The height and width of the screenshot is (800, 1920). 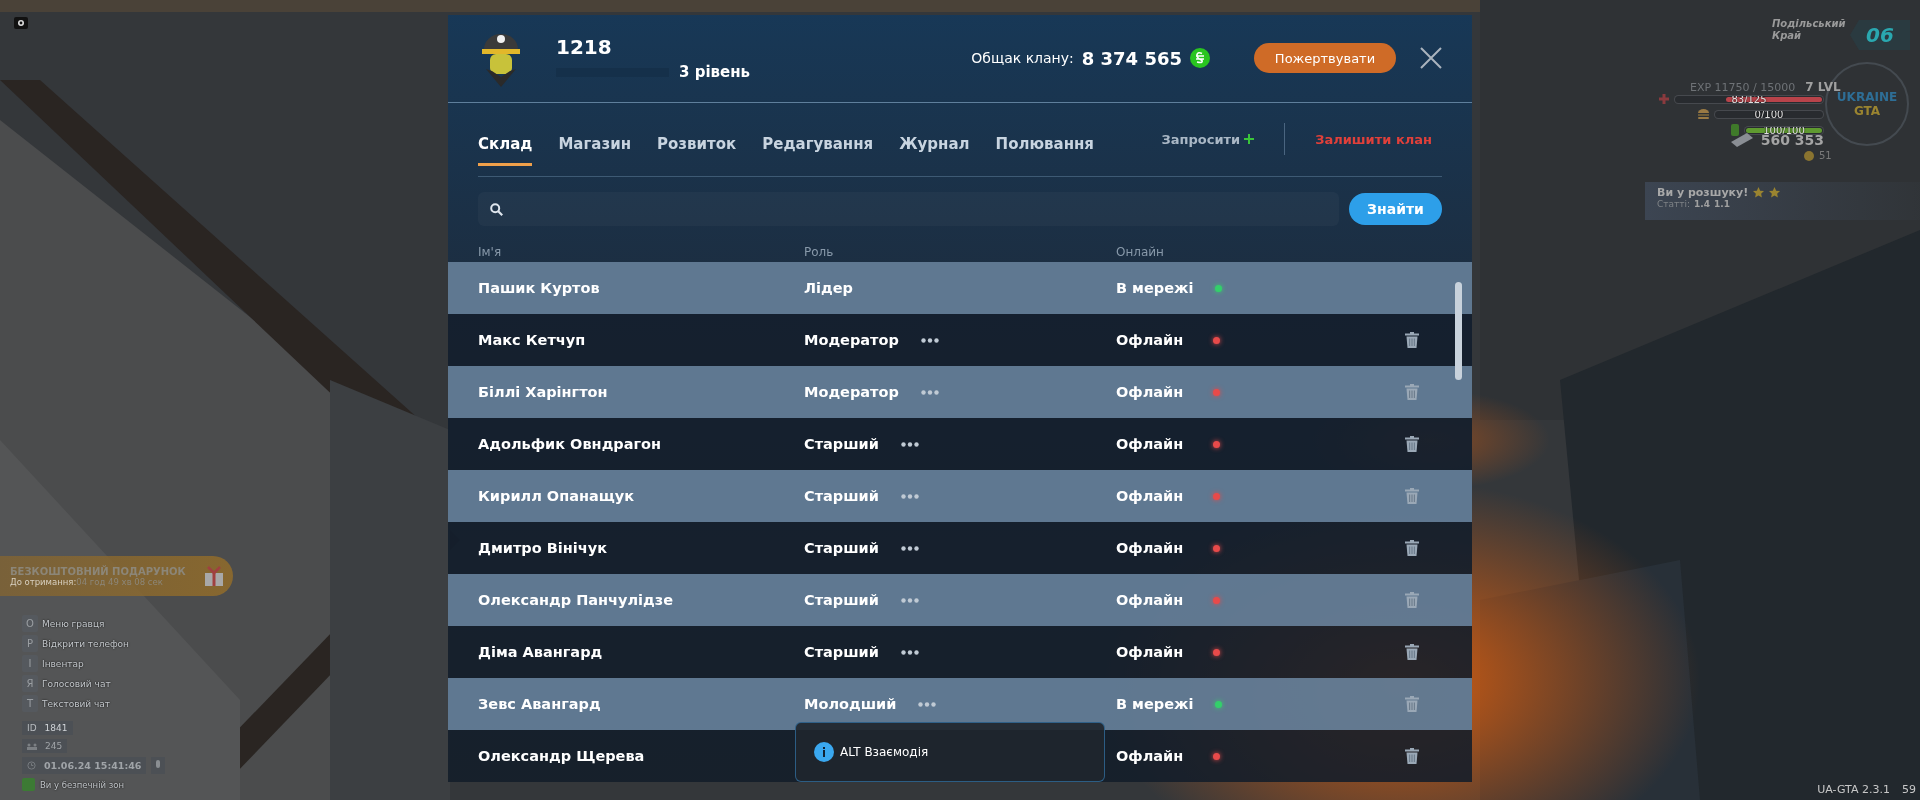 What do you see at coordinates (98, 571) in the screenshot?
I see `gift-title: БЕЗКОШТОВНИЙ ПОДАРУНОК` at bounding box center [98, 571].